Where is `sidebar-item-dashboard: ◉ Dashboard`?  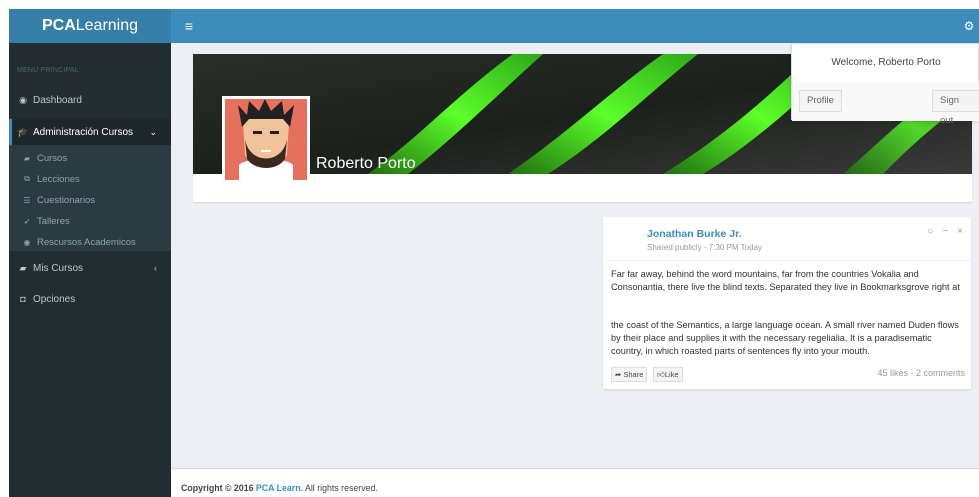 sidebar-item-dashboard: ◉ Dashboard is located at coordinates (90, 100).